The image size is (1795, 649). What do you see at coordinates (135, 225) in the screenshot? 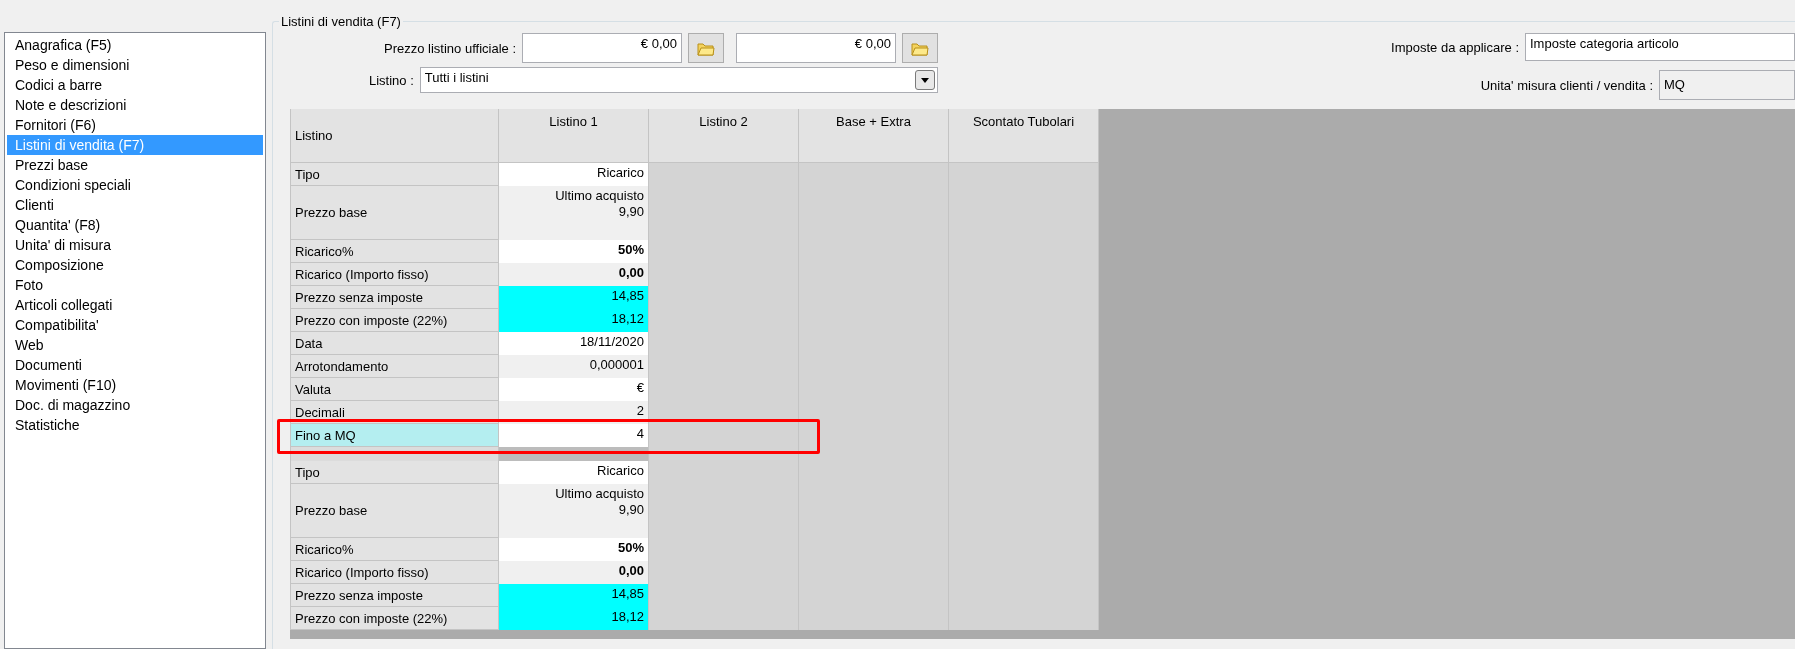
I see `sidebar-item: Quantita' (F8)` at bounding box center [135, 225].